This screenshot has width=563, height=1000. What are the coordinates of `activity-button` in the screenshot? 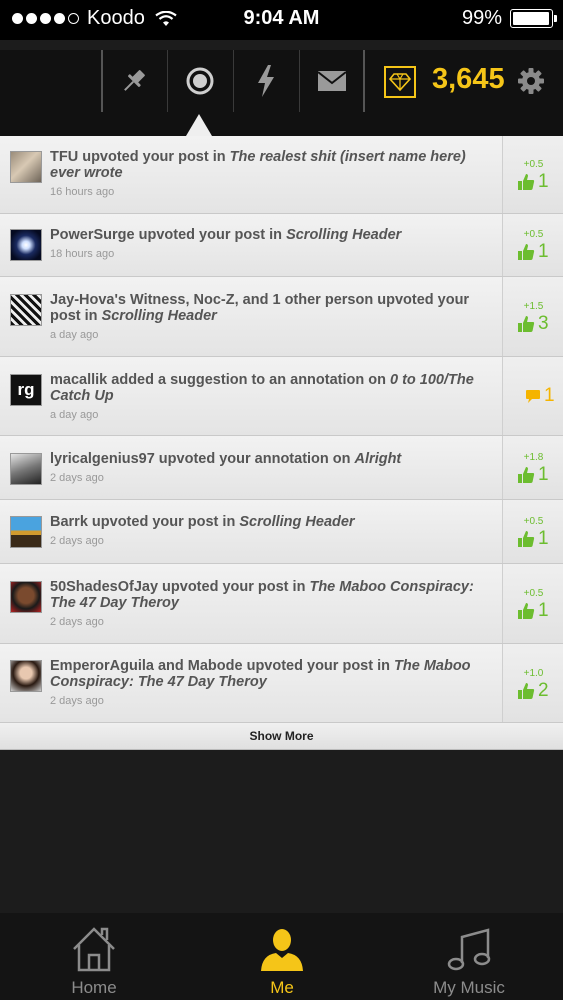 It's located at (199, 81).